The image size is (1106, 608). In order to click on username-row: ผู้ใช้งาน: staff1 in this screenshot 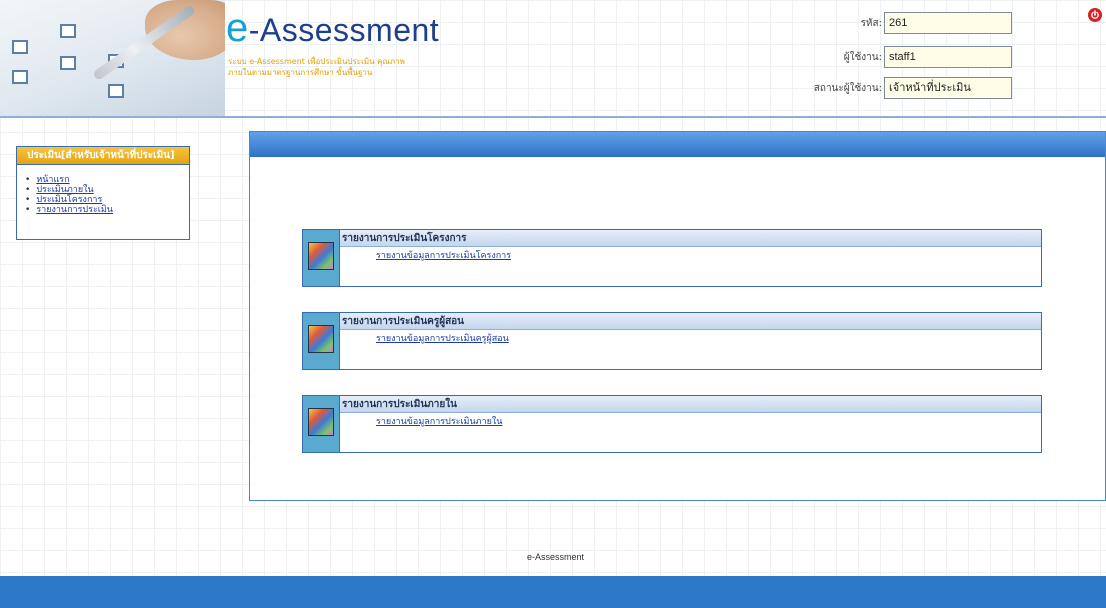, I will do `click(928, 57)`.